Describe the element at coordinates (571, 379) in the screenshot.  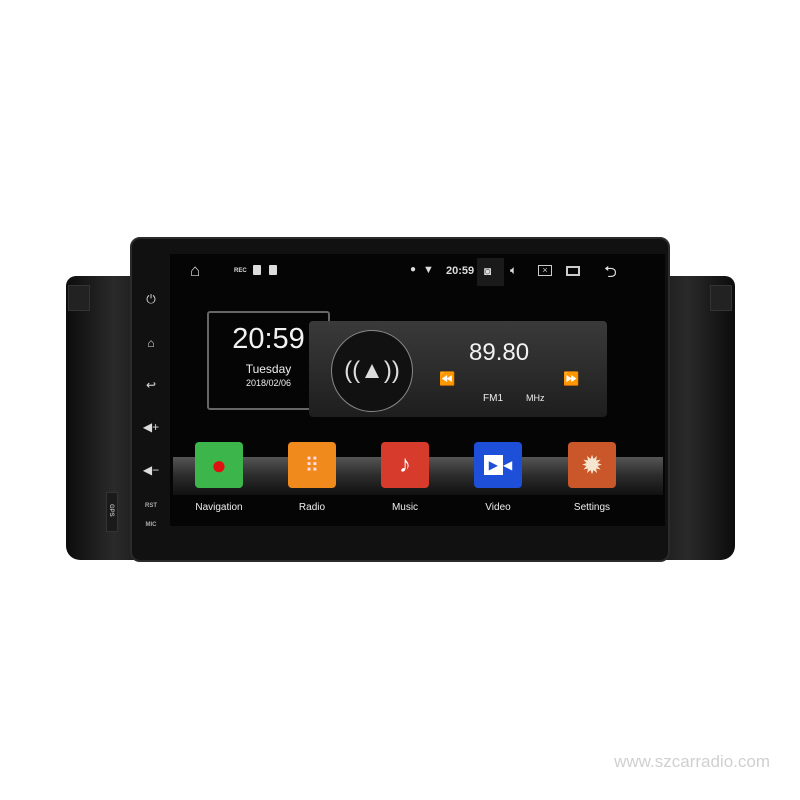
I see `seek-forward-button: ⏩` at that location.